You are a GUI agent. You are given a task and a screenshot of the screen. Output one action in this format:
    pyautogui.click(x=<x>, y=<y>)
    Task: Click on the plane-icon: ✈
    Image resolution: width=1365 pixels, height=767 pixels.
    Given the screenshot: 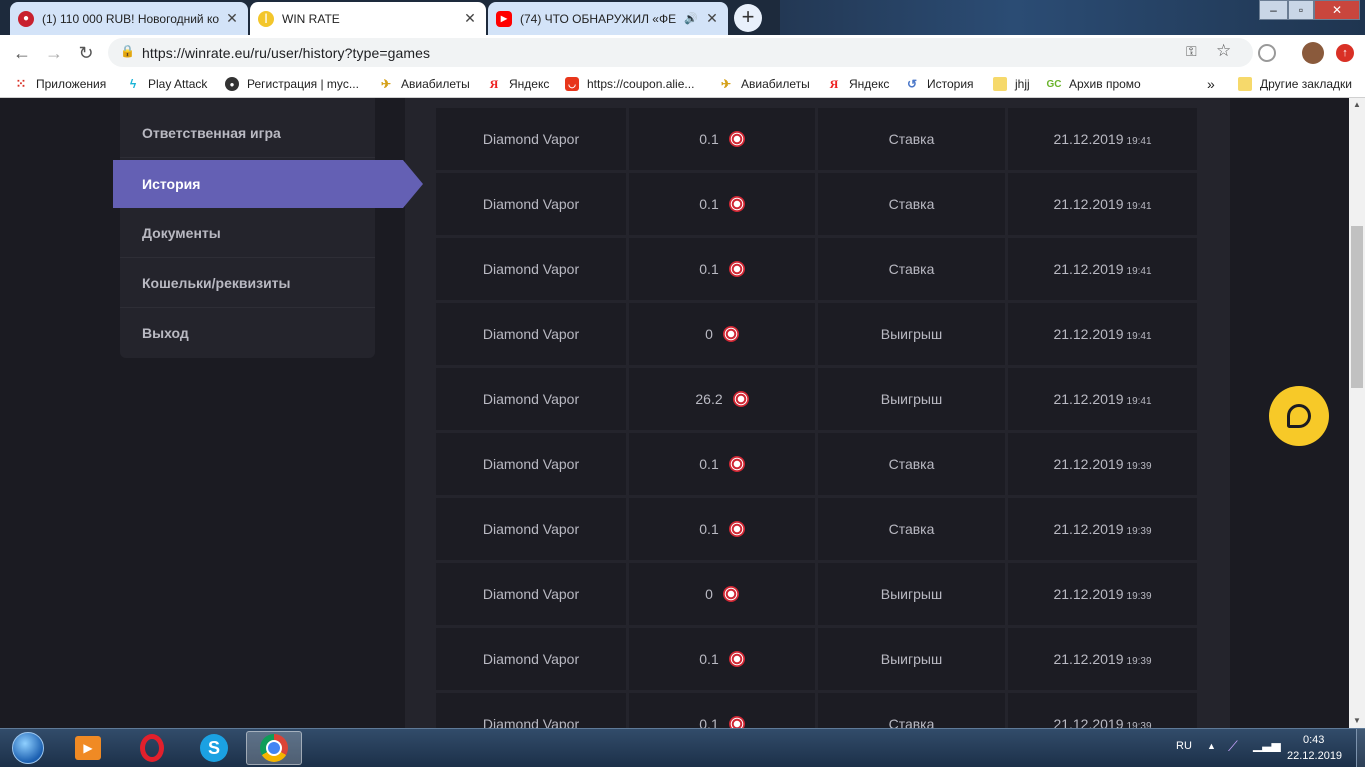 What is the action you would take?
    pyautogui.click(x=386, y=84)
    